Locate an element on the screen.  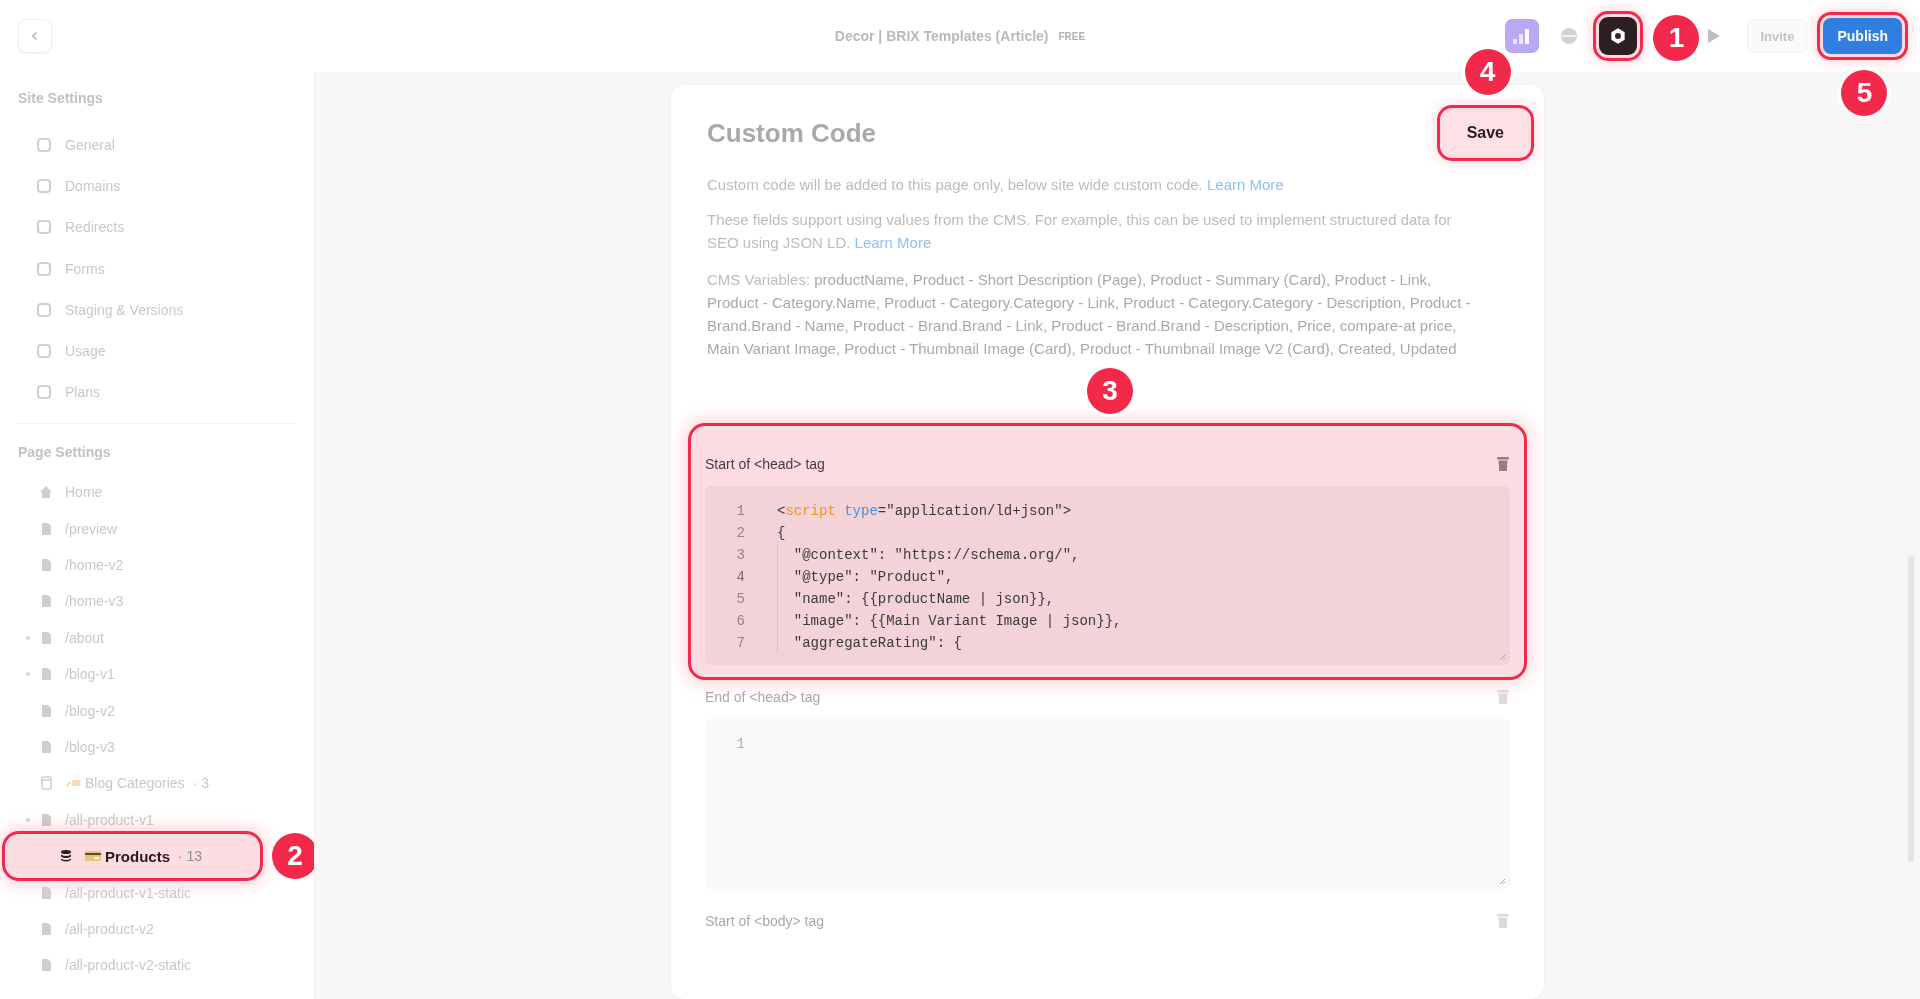
description-text: Custom code will be added to this page only, below site wide custom code. Learn More is located at coordinates (996, 185).